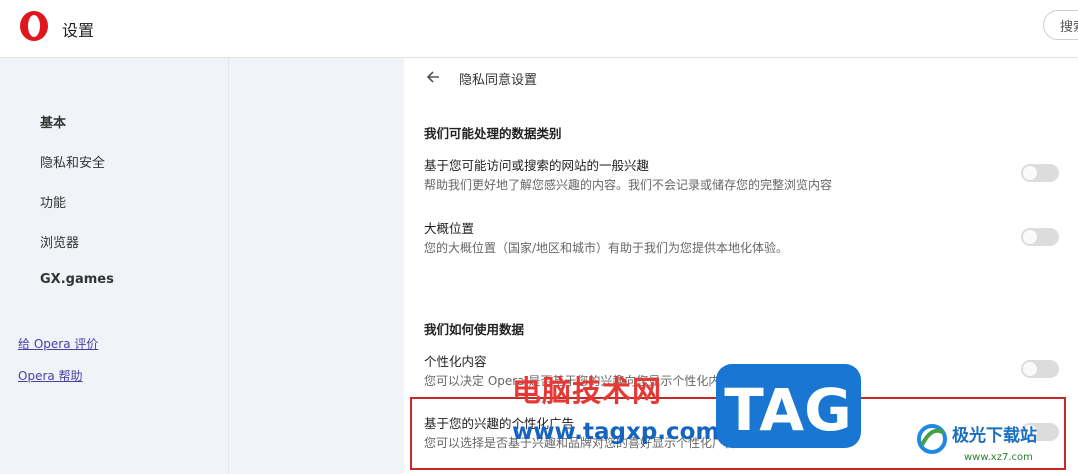  What do you see at coordinates (77, 279) in the screenshot?
I see `sidebar-item-gx-games: GX.games` at bounding box center [77, 279].